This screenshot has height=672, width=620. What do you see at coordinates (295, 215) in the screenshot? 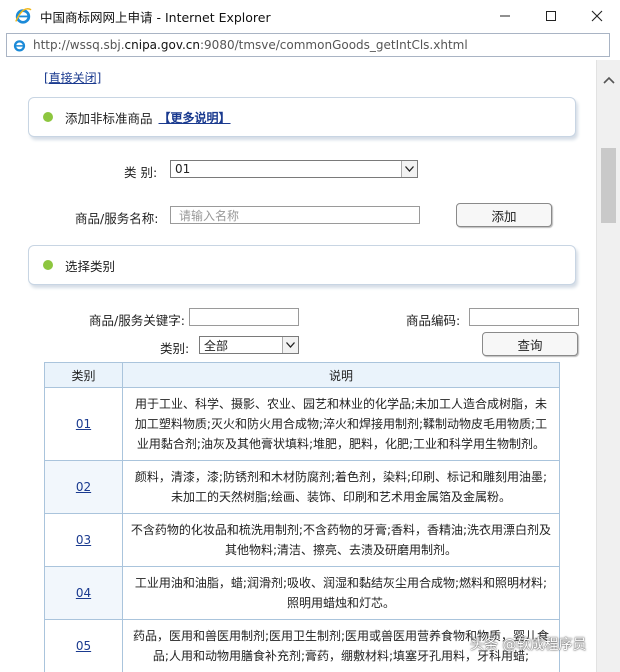
I see `name-input: 请输入名称` at bounding box center [295, 215].